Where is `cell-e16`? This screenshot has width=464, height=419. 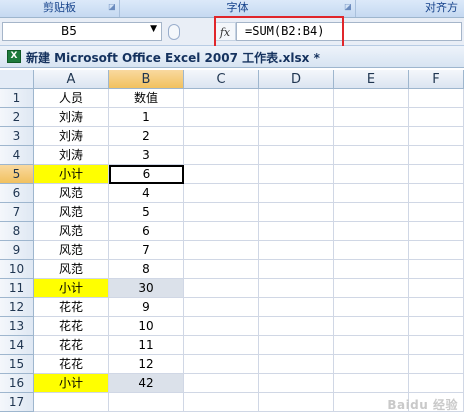 cell-e16 is located at coordinates (371, 383).